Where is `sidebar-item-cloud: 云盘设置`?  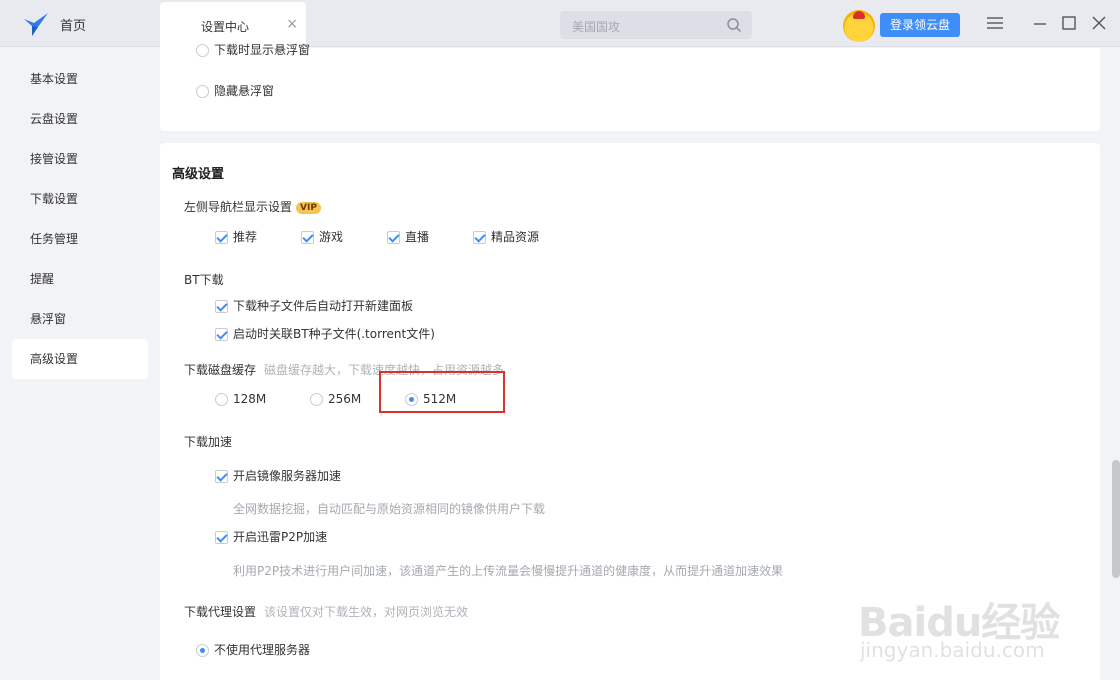 sidebar-item-cloud: 云盘设置 is located at coordinates (80, 119).